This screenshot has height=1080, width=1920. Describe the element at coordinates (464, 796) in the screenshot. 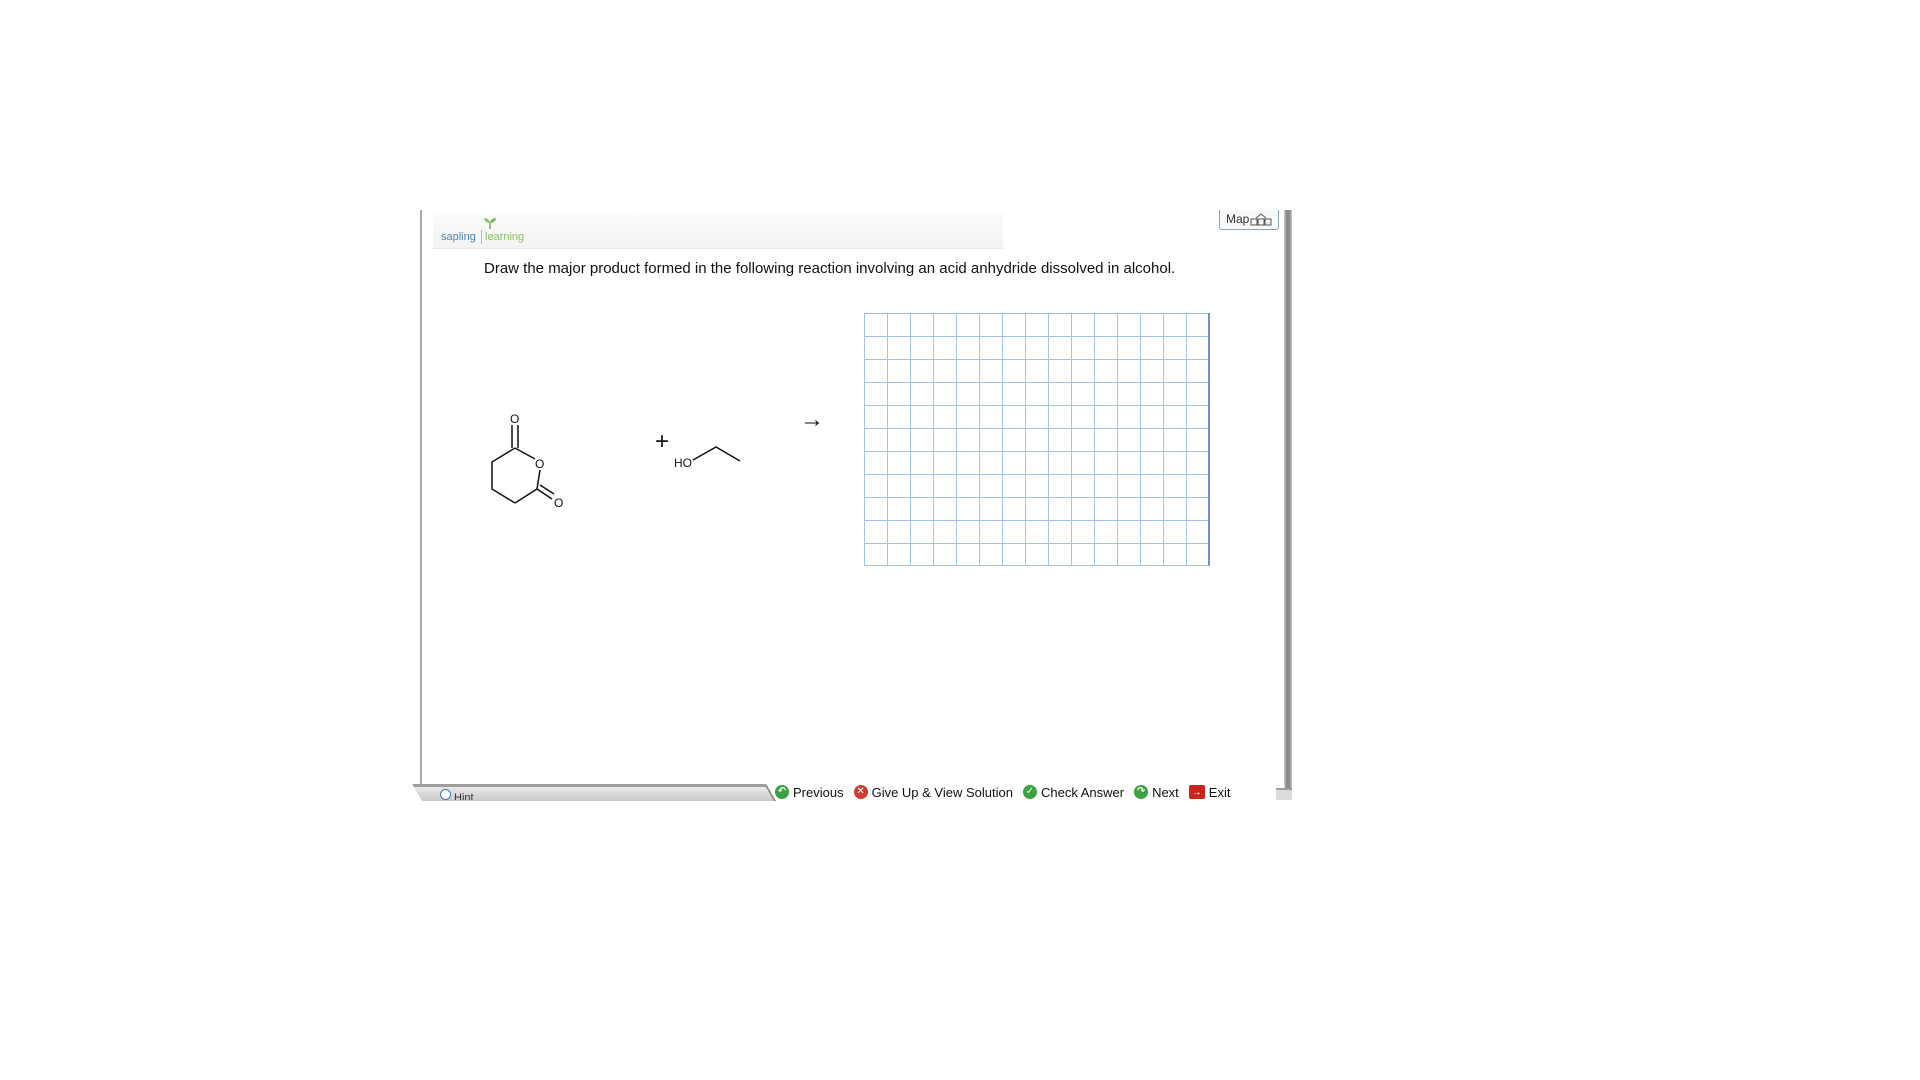

I see `hint-label: Hint` at that location.